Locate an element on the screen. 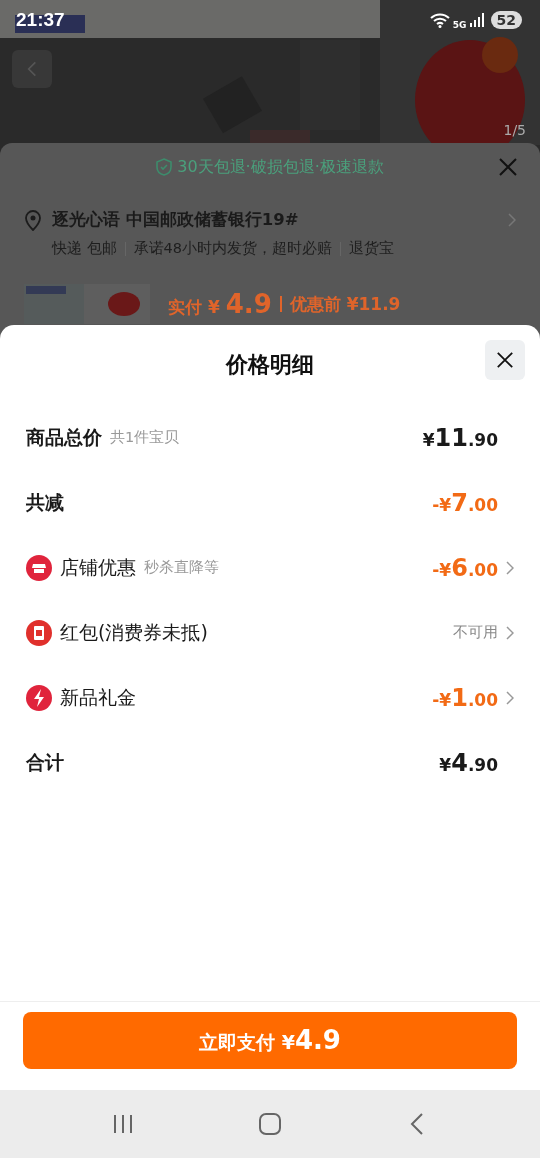  guarantee-text: 30天包退·破损包退·极速退款 is located at coordinates (280, 167).